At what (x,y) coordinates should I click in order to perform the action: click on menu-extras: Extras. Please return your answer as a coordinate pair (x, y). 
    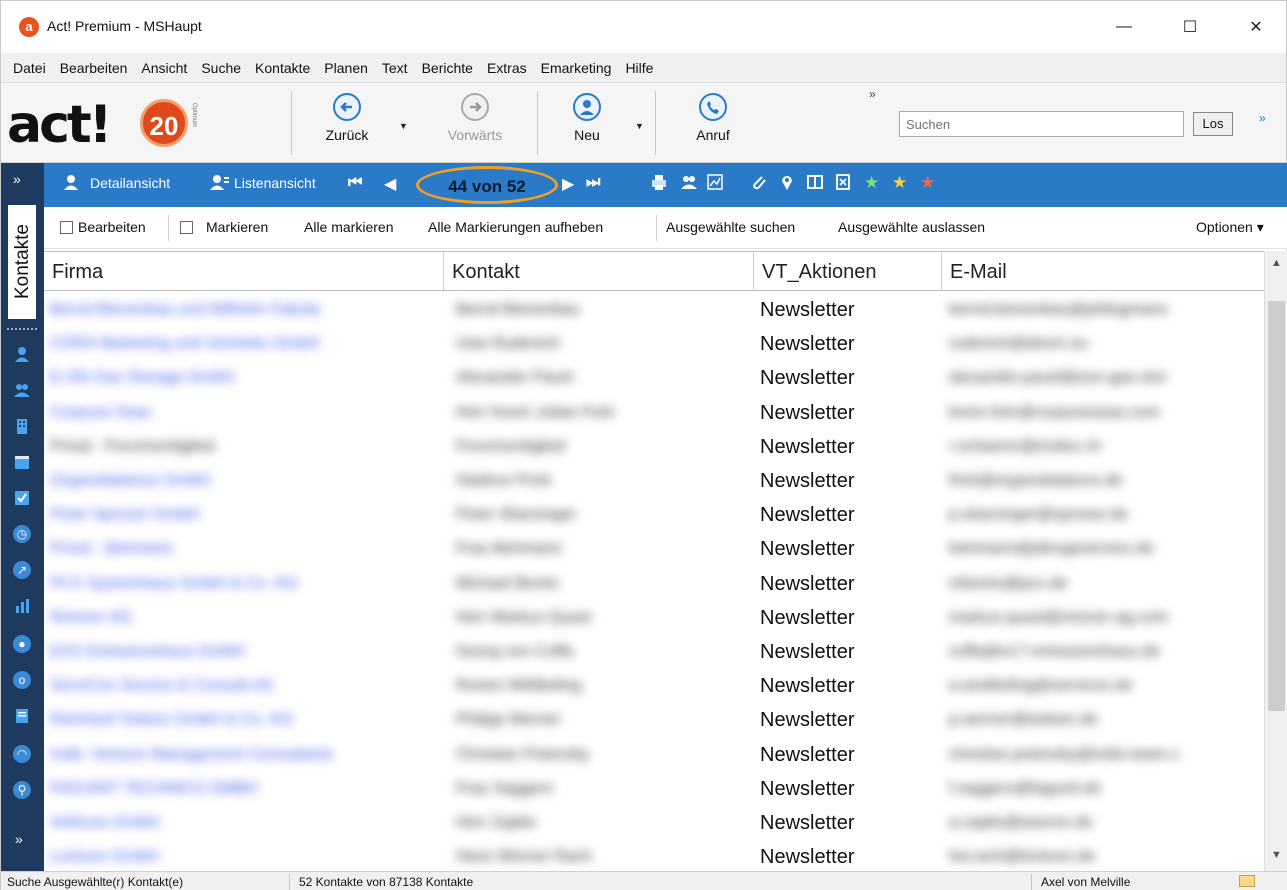
    Looking at the image, I should click on (507, 68).